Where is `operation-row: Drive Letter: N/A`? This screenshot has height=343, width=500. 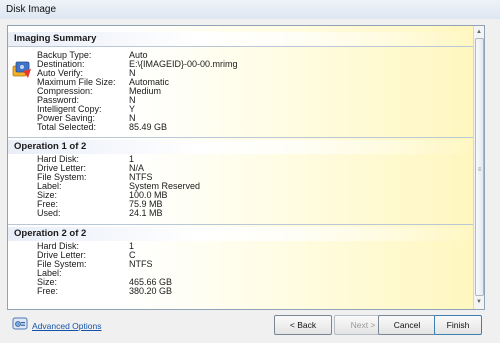 operation-row: Drive Letter: N/A is located at coordinates (91, 168).